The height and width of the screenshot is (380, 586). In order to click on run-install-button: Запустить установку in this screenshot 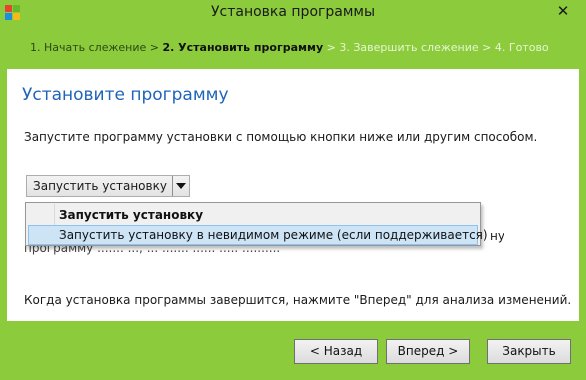, I will do `click(100, 186)`.